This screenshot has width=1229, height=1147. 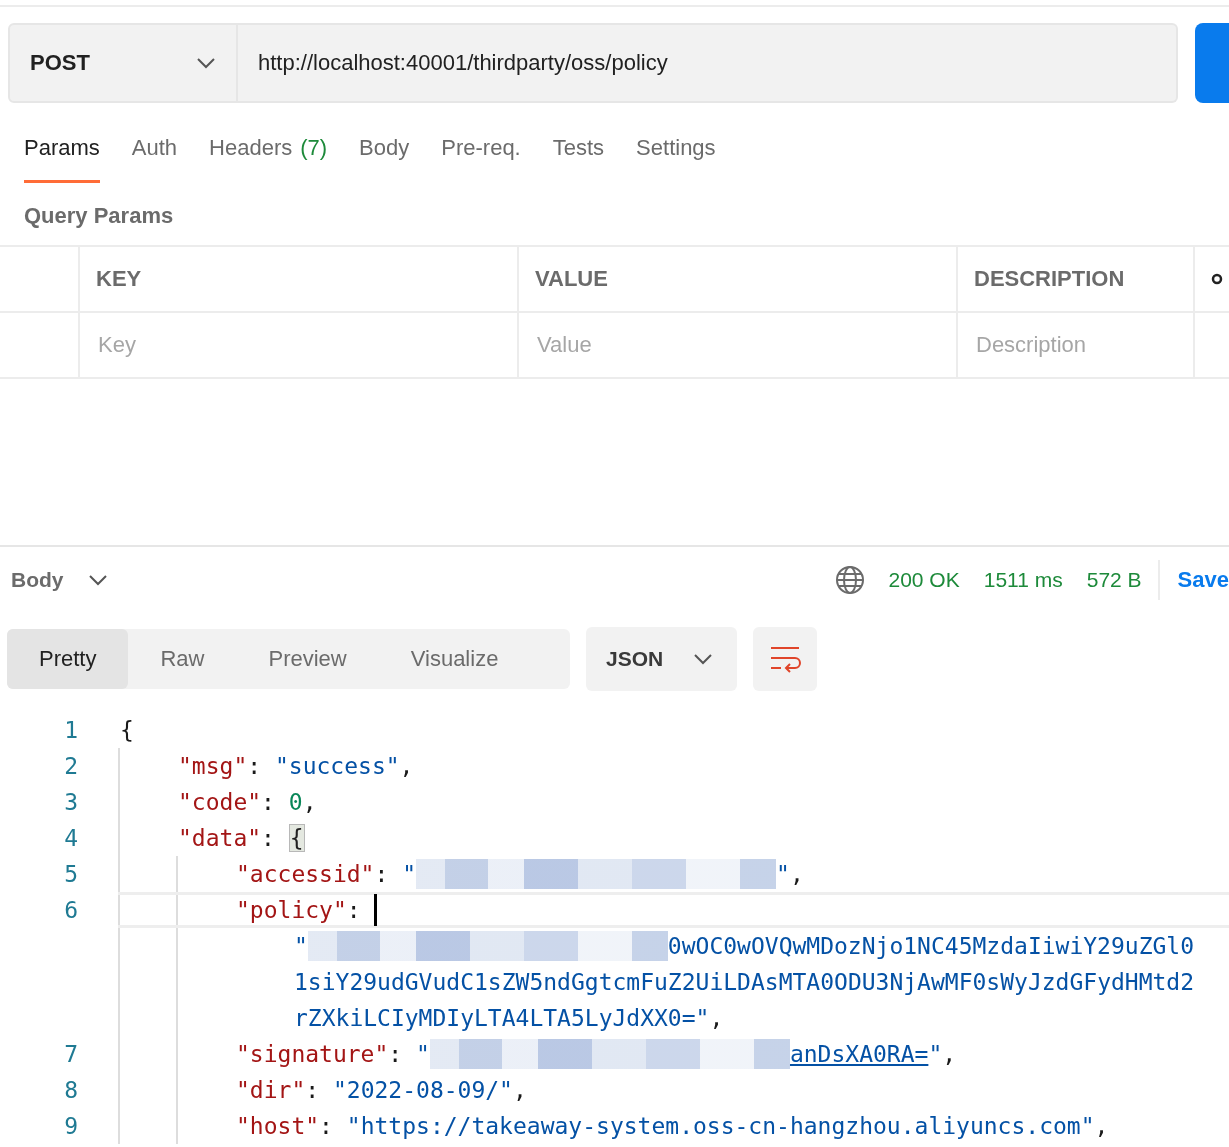 What do you see at coordinates (676, 153) in the screenshot?
I see `request-tab: Settings` at bounding box center [676, 153].